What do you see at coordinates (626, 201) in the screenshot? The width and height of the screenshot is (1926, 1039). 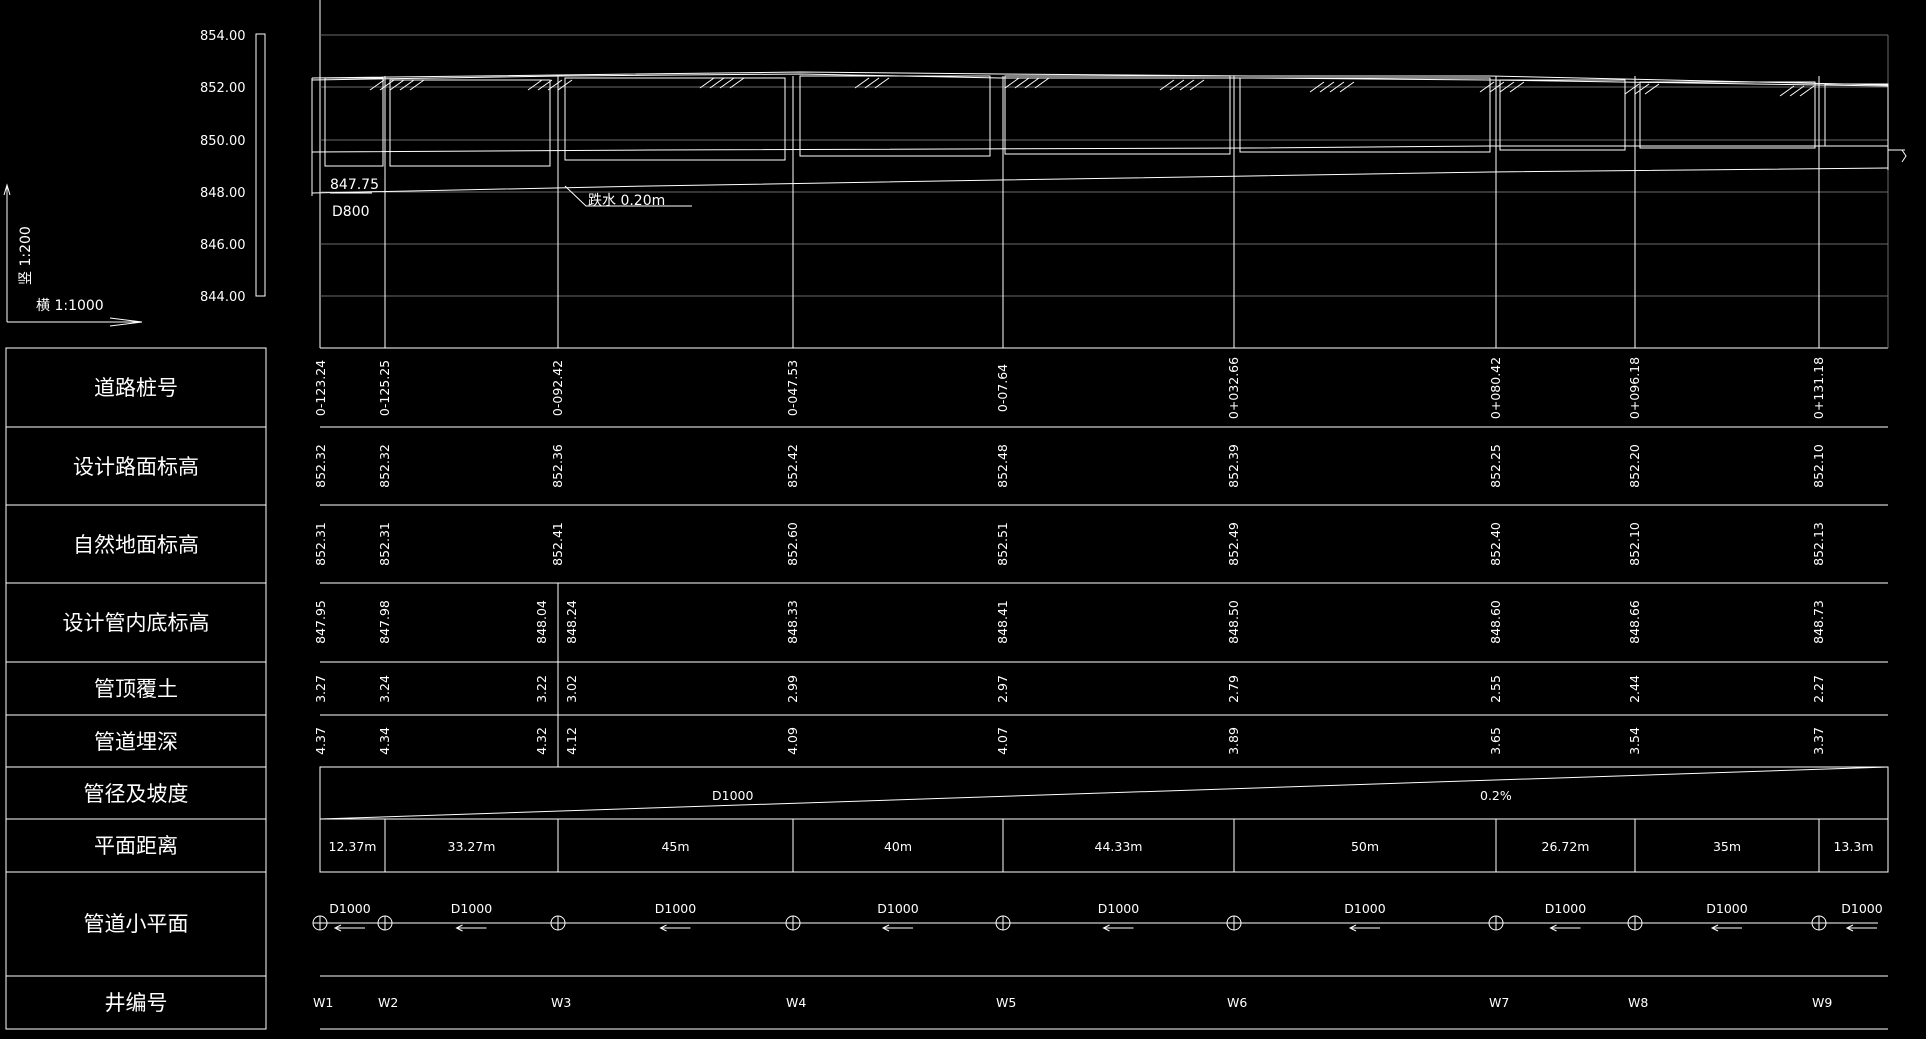 I see `drop-label: 跌水 0.20m` at bounding box center [626, 201].